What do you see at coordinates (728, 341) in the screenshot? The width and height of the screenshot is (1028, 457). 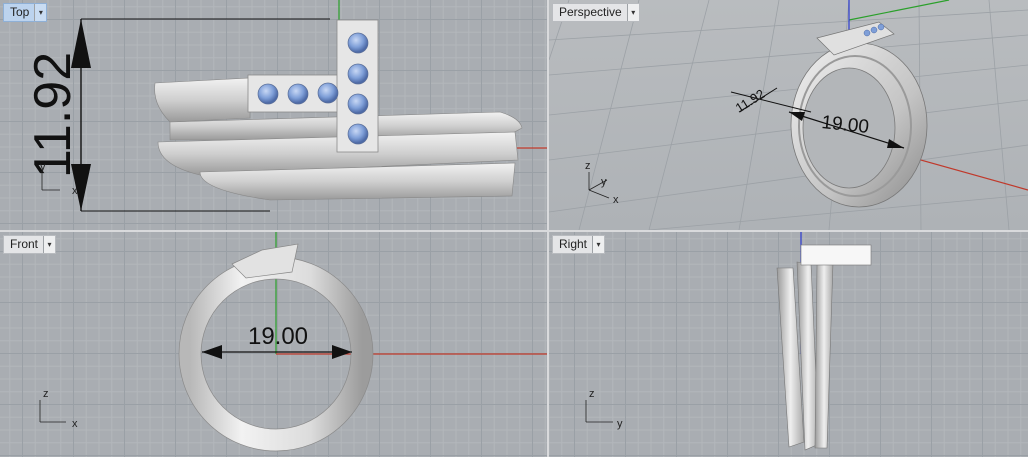 I see `right-view-scene: z y` at bounding box center [728, 341].